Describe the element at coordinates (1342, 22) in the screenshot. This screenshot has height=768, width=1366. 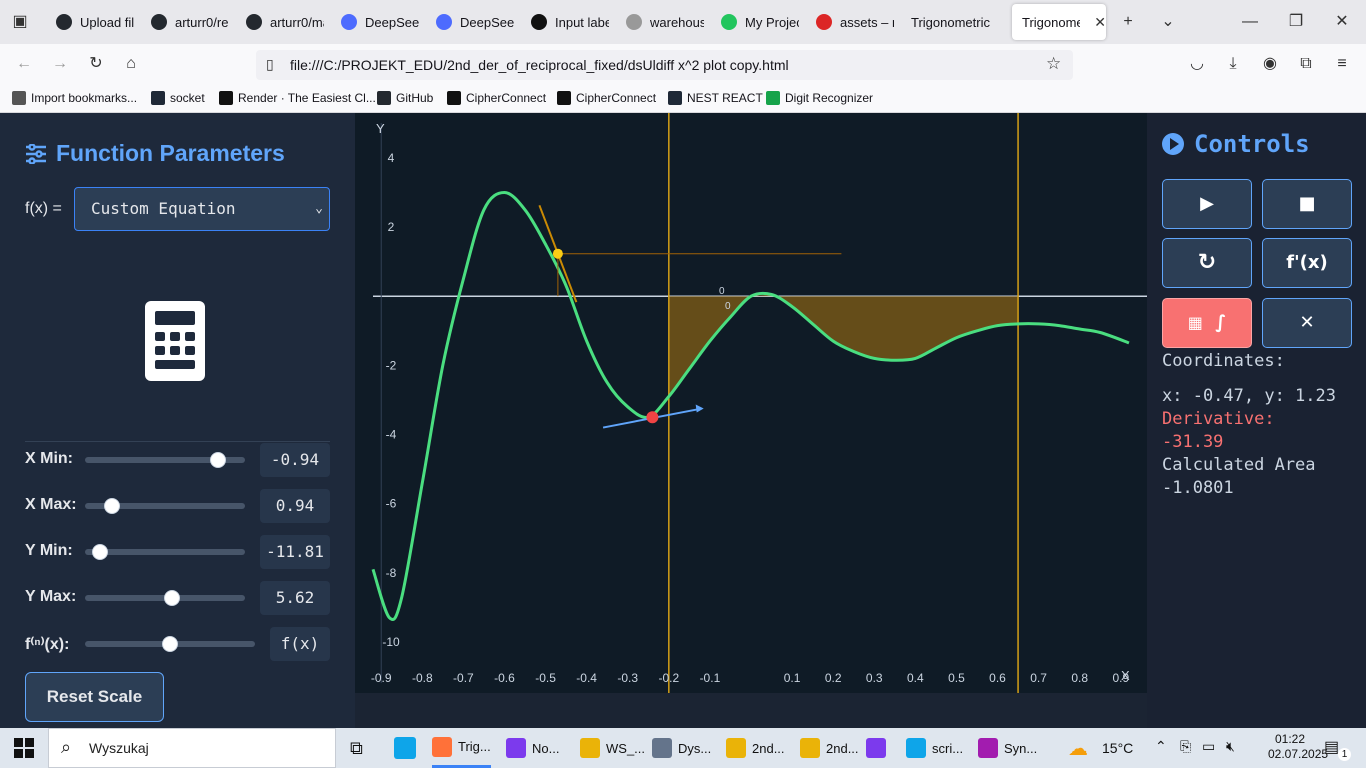
I see `window-close-icon: ✕` at that location.